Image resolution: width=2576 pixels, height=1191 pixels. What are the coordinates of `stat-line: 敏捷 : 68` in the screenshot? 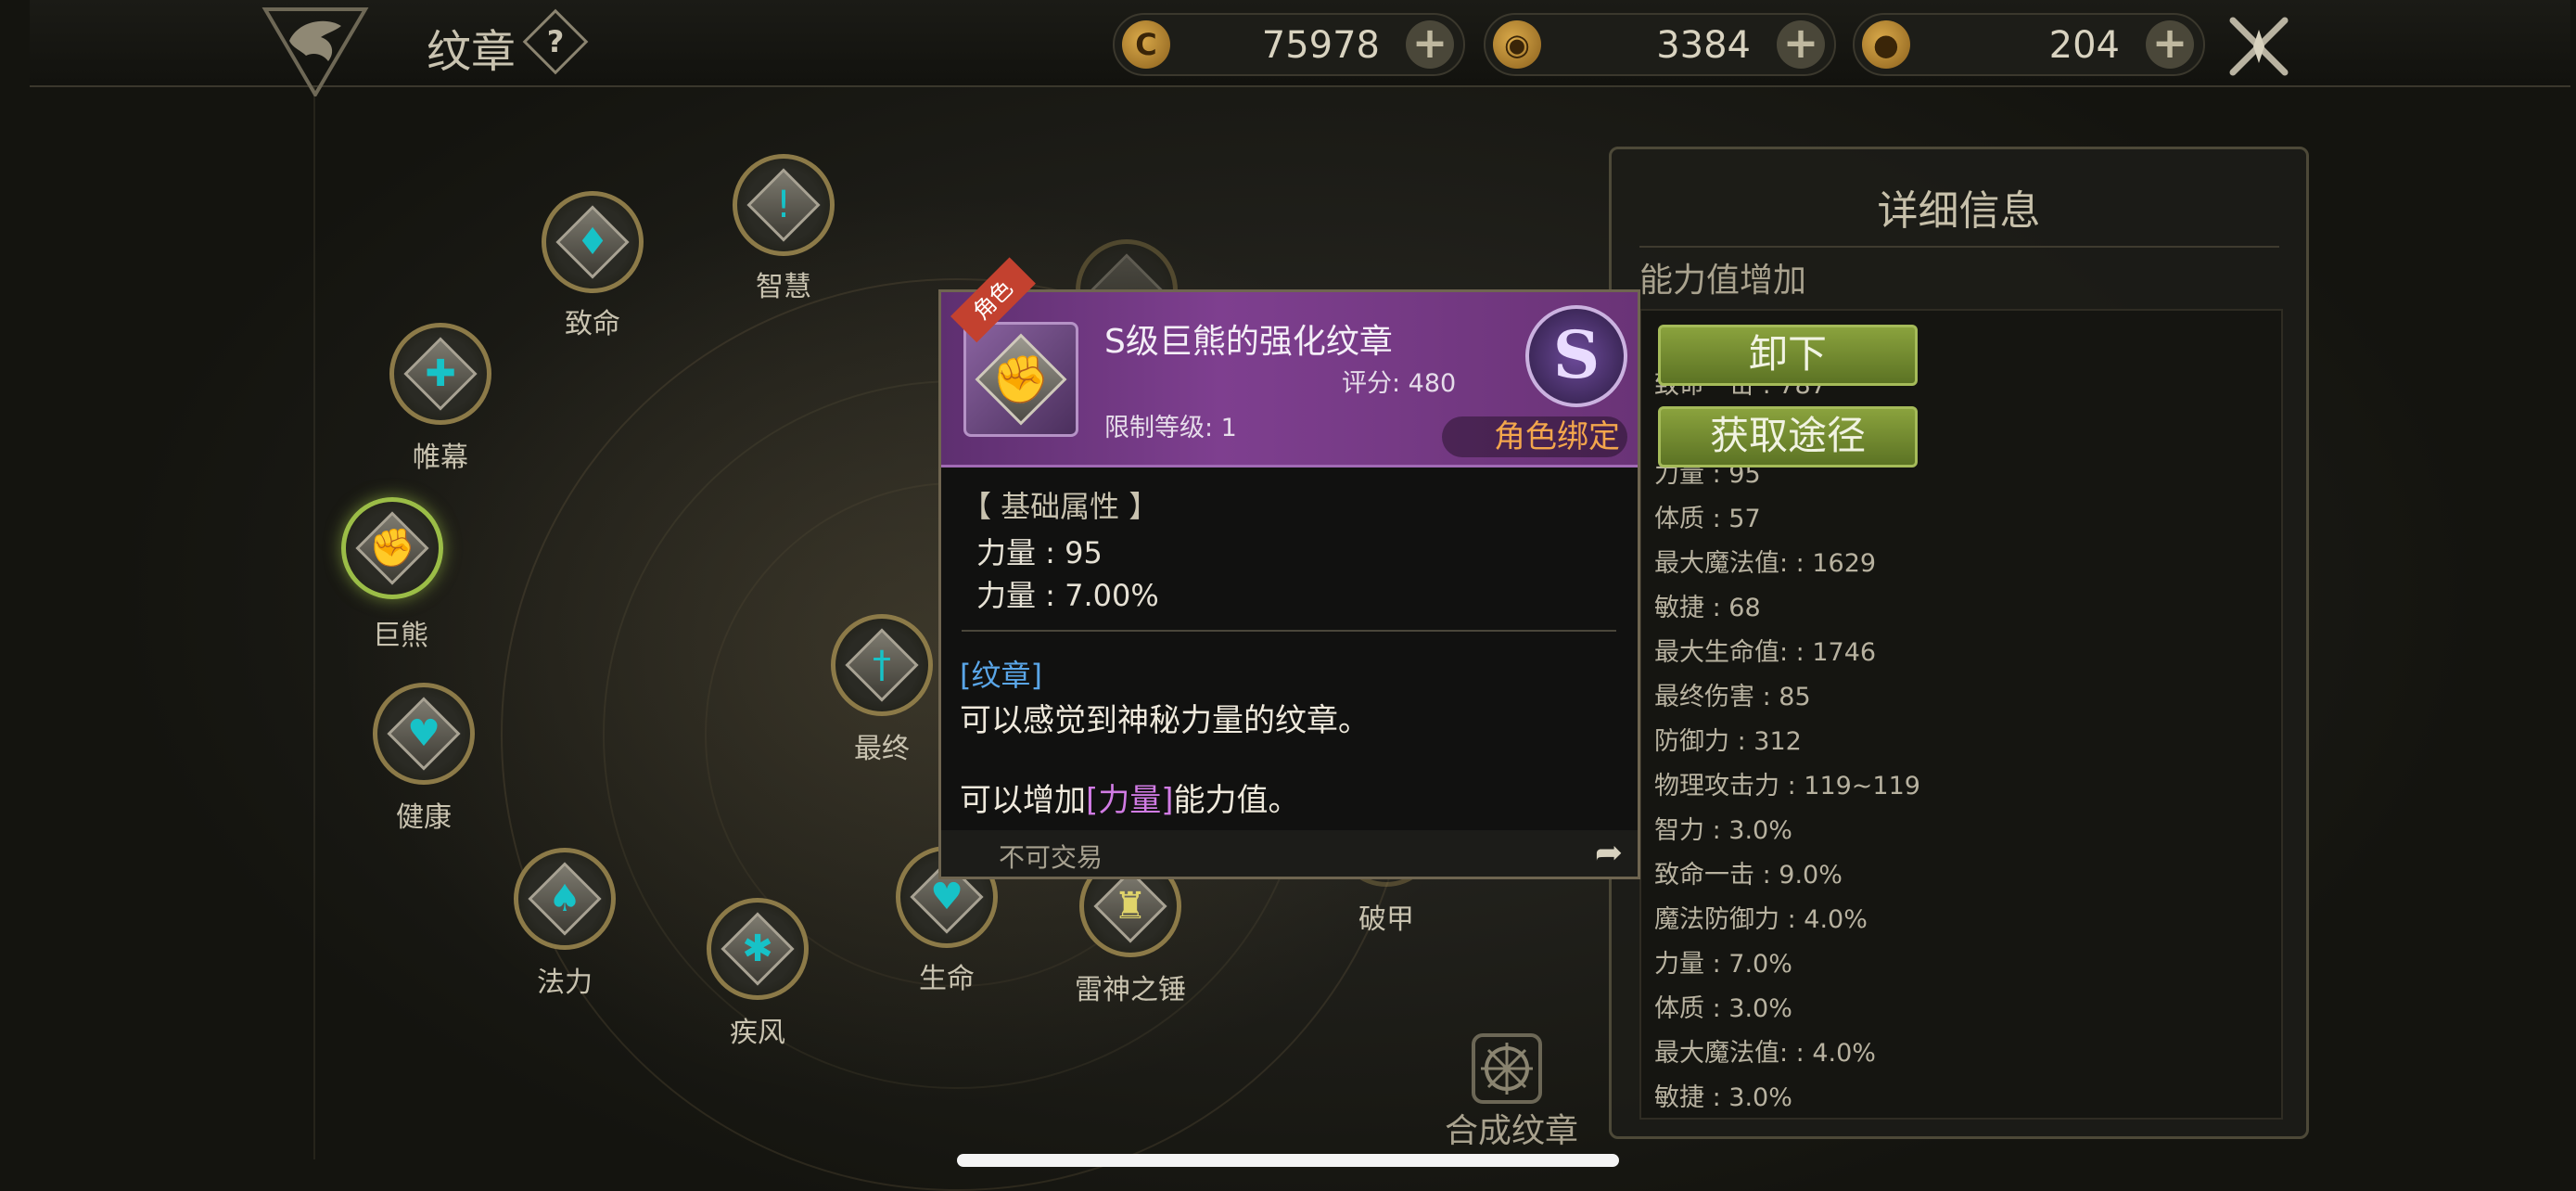 It's located at (1707, 608).